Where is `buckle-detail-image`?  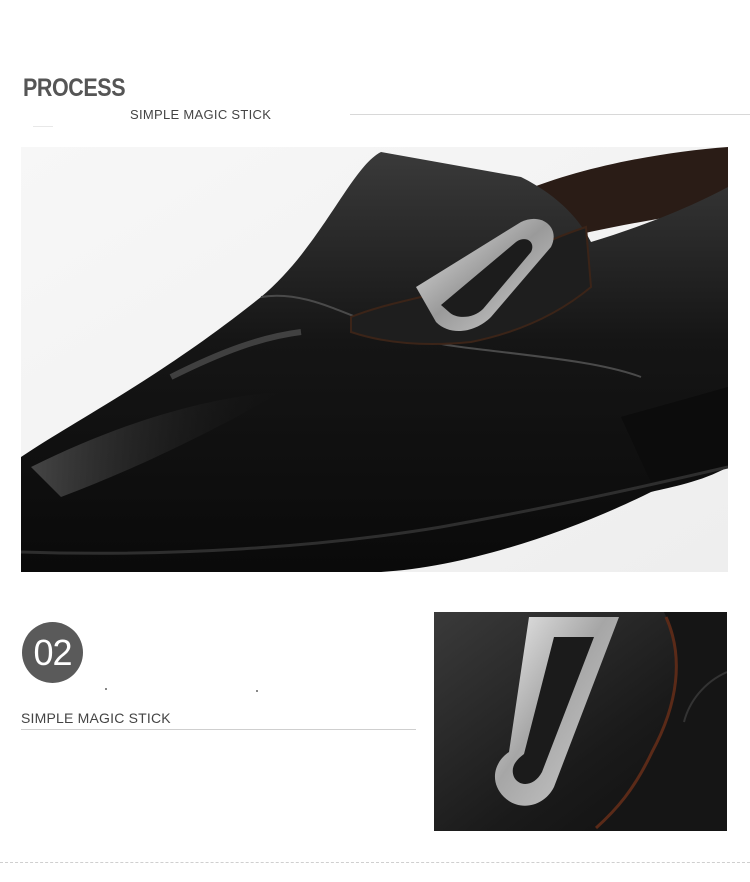 buckle-detail-image is located at coordinates (580, 721).